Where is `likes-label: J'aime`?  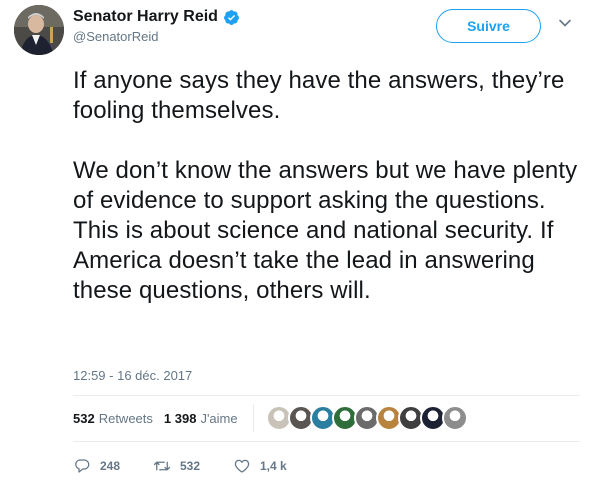 likes-label: J'aime is located at coordinates (219, 418).